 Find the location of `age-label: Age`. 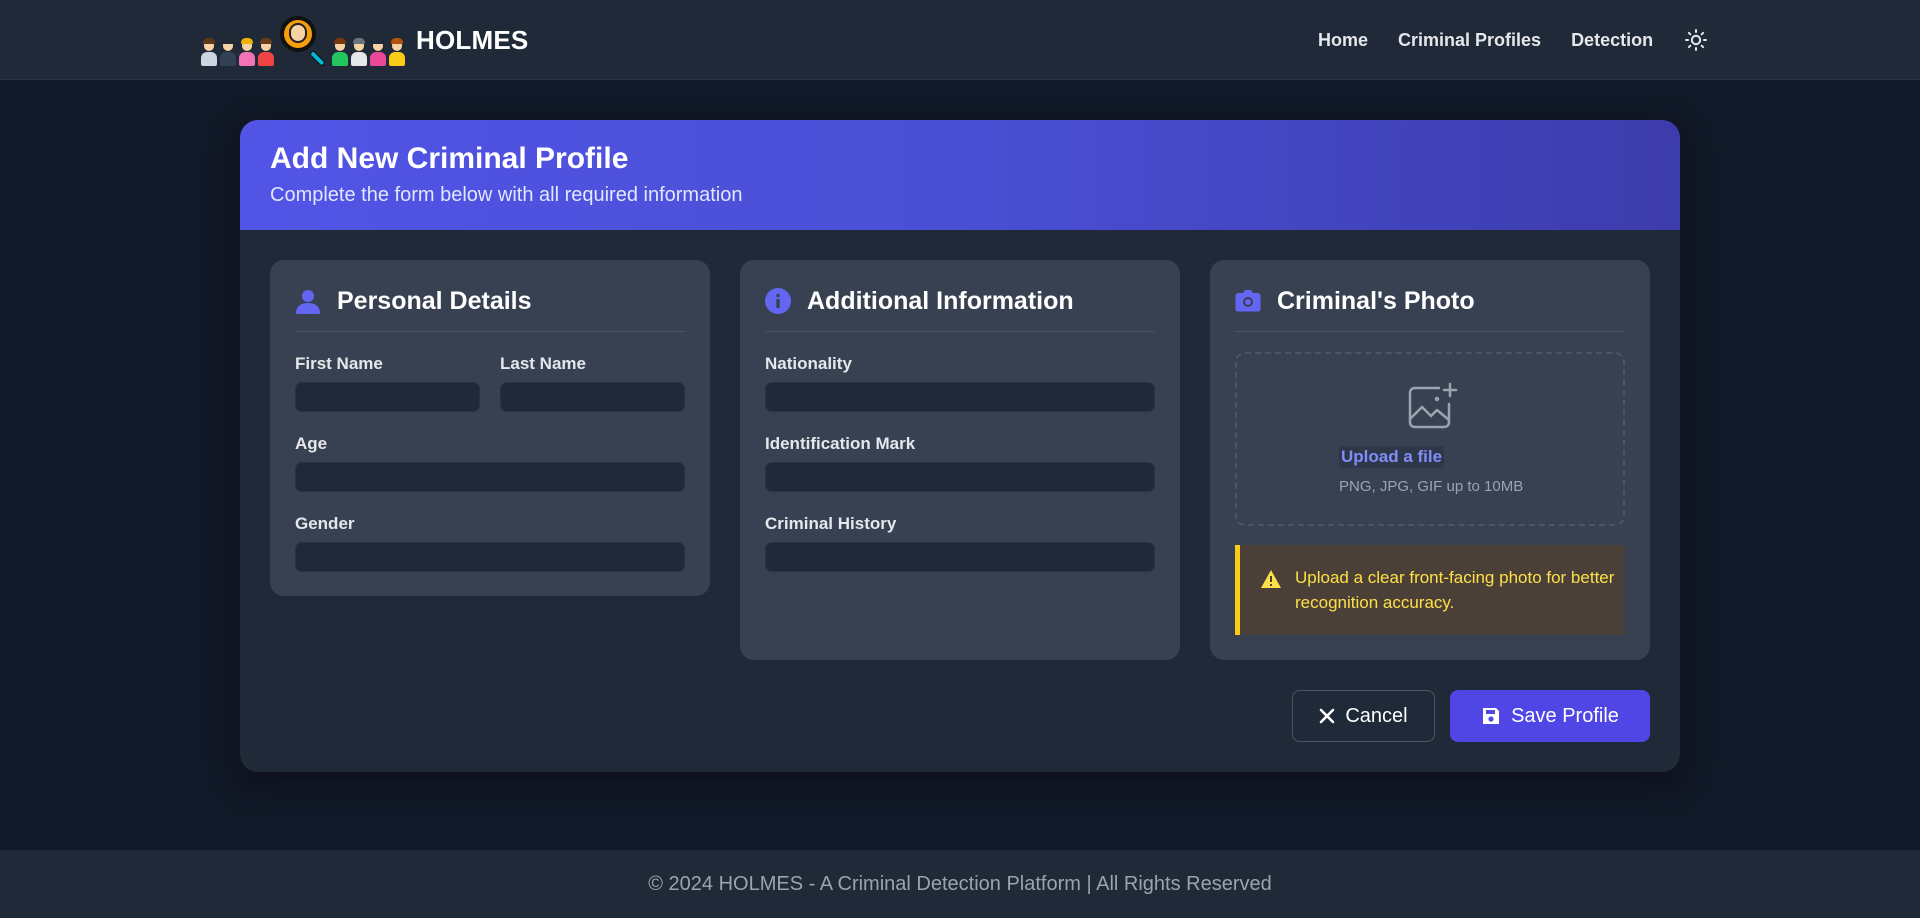

age-label: Age is located at coordinates (311, 443).